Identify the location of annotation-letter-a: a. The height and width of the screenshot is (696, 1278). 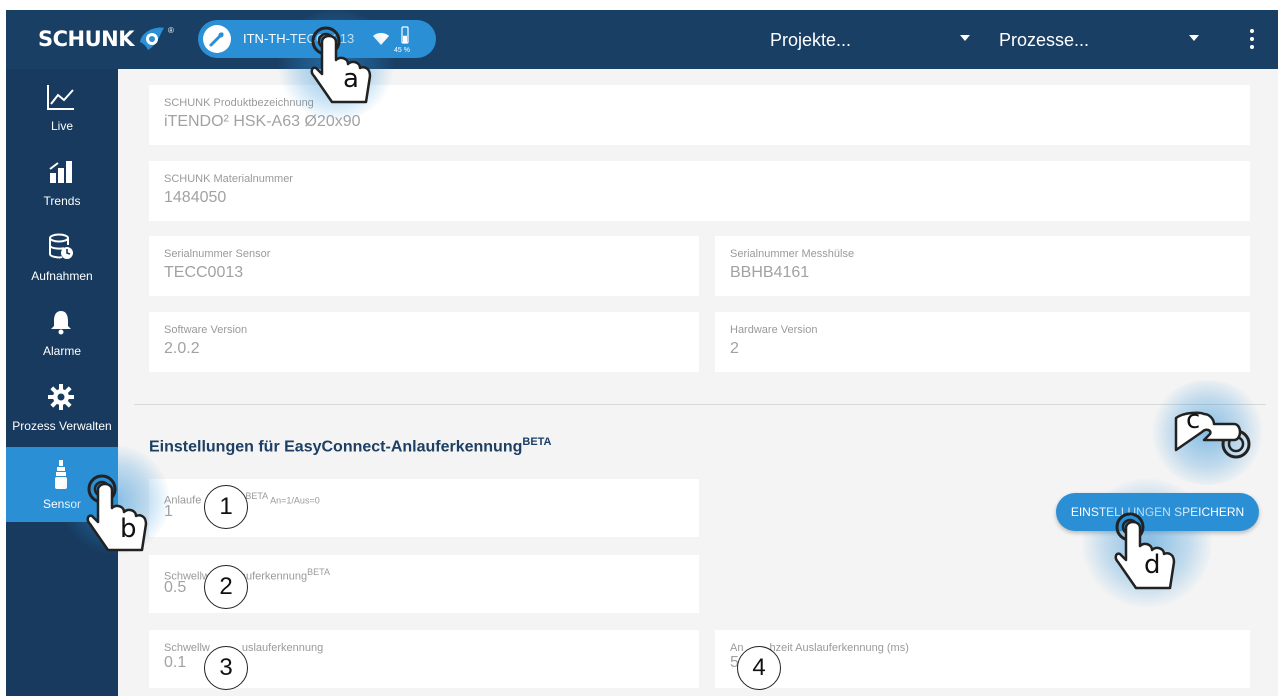
(351, 79).